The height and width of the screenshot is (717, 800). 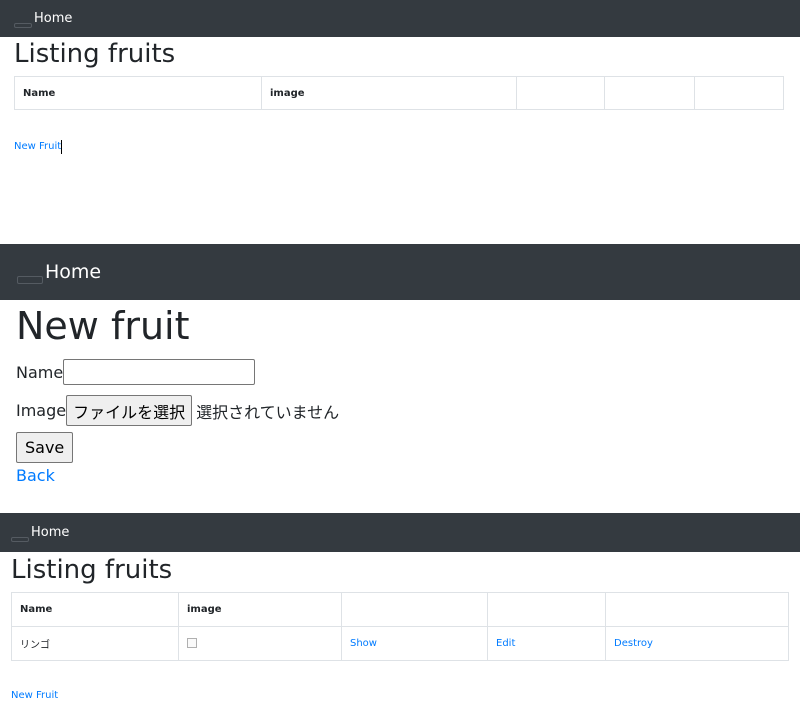 What do you see at coordinates (40, 372) in the screenshot?
I see `name-label: Name` at bounding box center [40, 372].